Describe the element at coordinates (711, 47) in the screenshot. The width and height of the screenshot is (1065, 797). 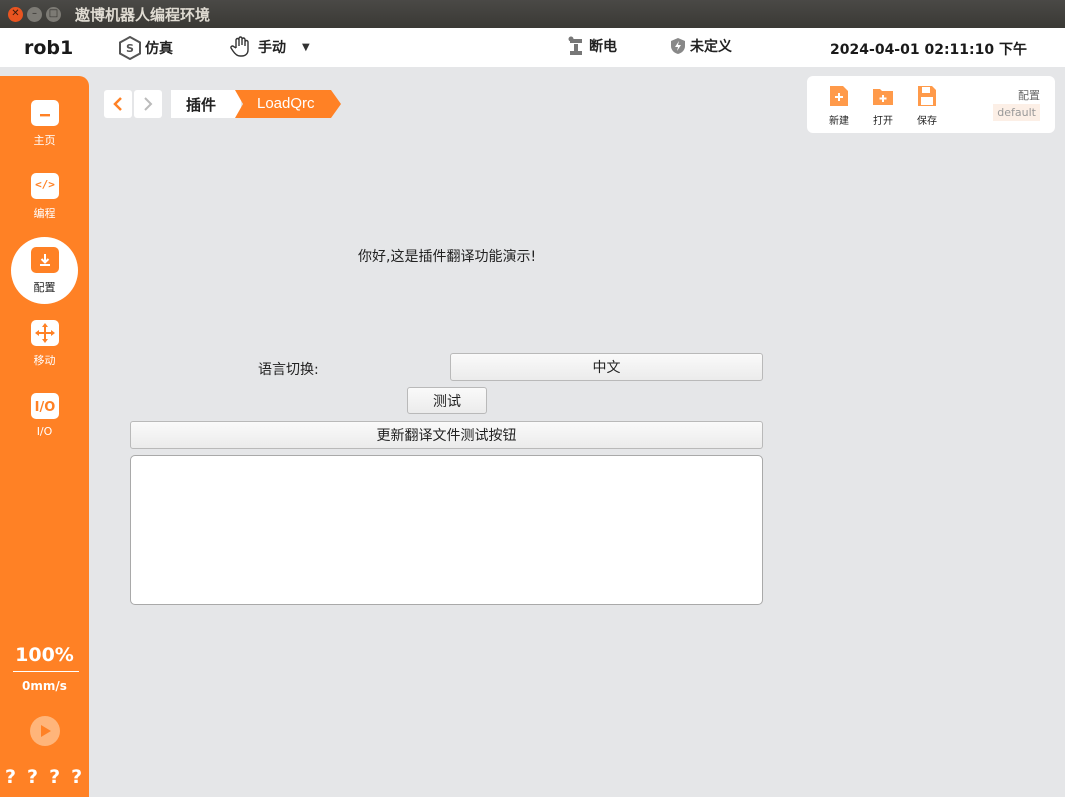
I see `safety-label: 未定义` at that location.